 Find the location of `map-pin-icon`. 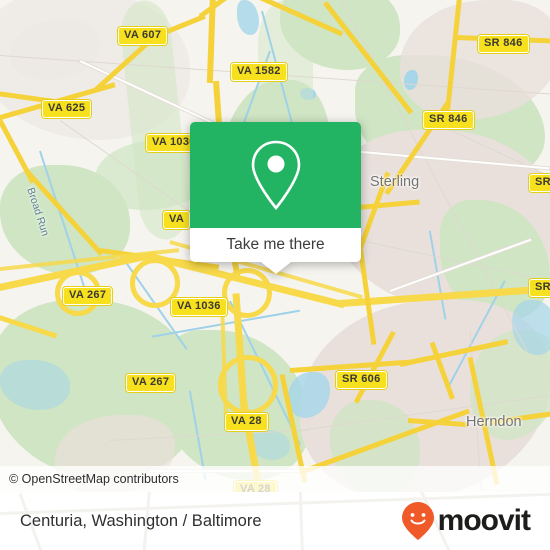

map-pin-icon is located at coordinates (275, 175).